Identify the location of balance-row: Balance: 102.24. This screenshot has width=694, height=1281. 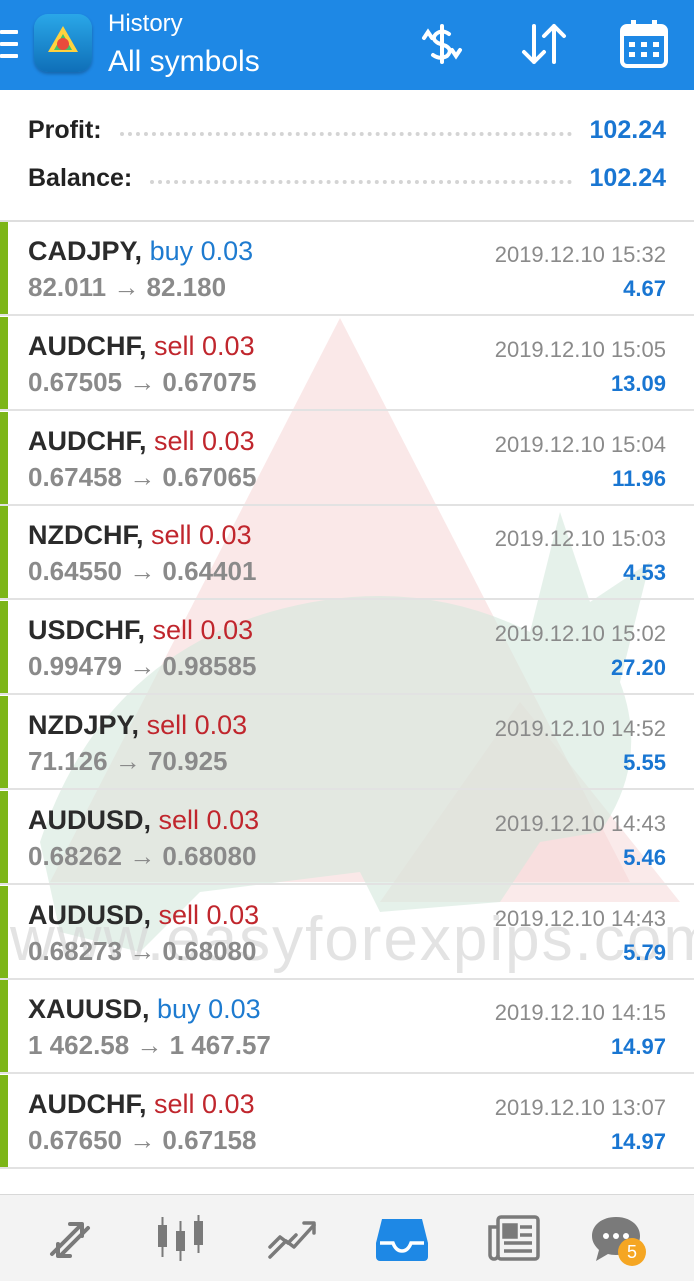
(347, 178).